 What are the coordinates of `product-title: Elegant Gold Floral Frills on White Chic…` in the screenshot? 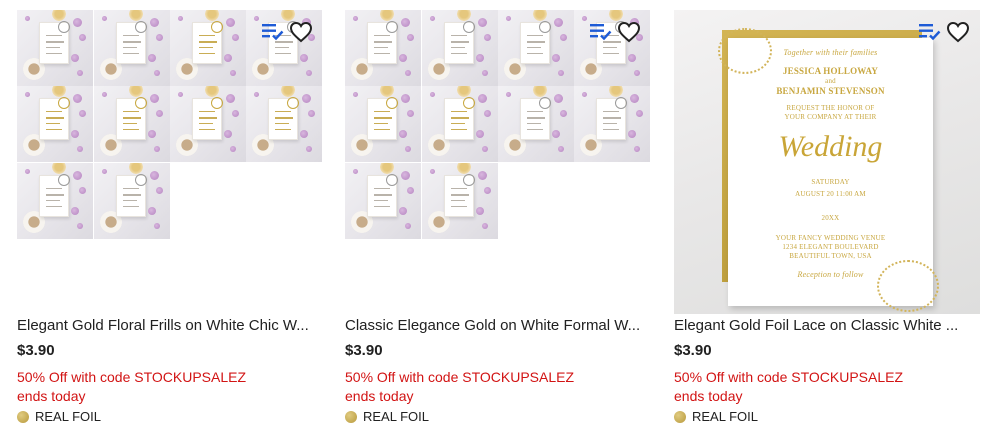 It's located at (170, 326).